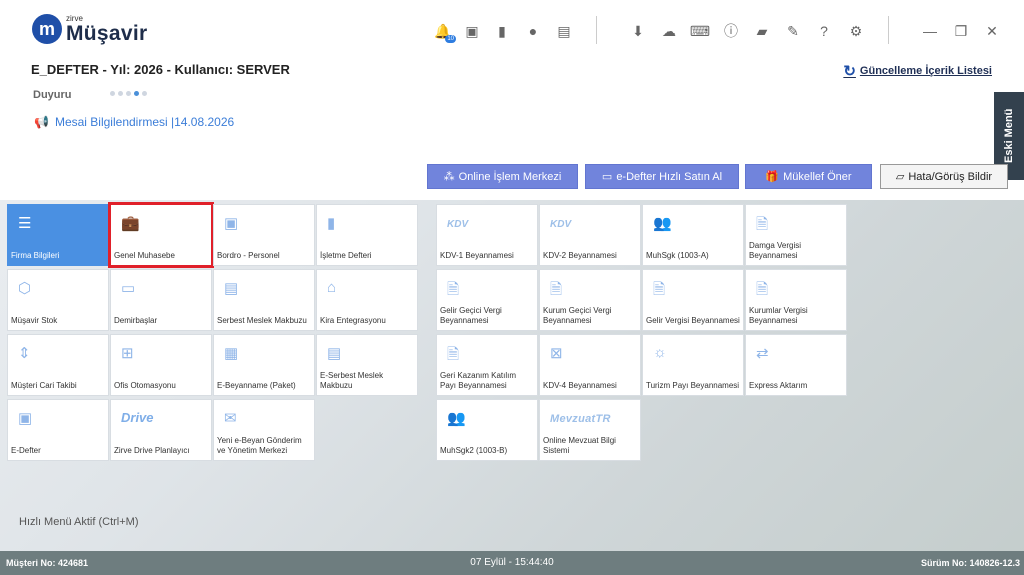 This screenshot has width=1024, height=575. I want to click on tile-zirve-drive-planlayici: Drive Zirve Drive Planlayıcı, so click(161, 430).